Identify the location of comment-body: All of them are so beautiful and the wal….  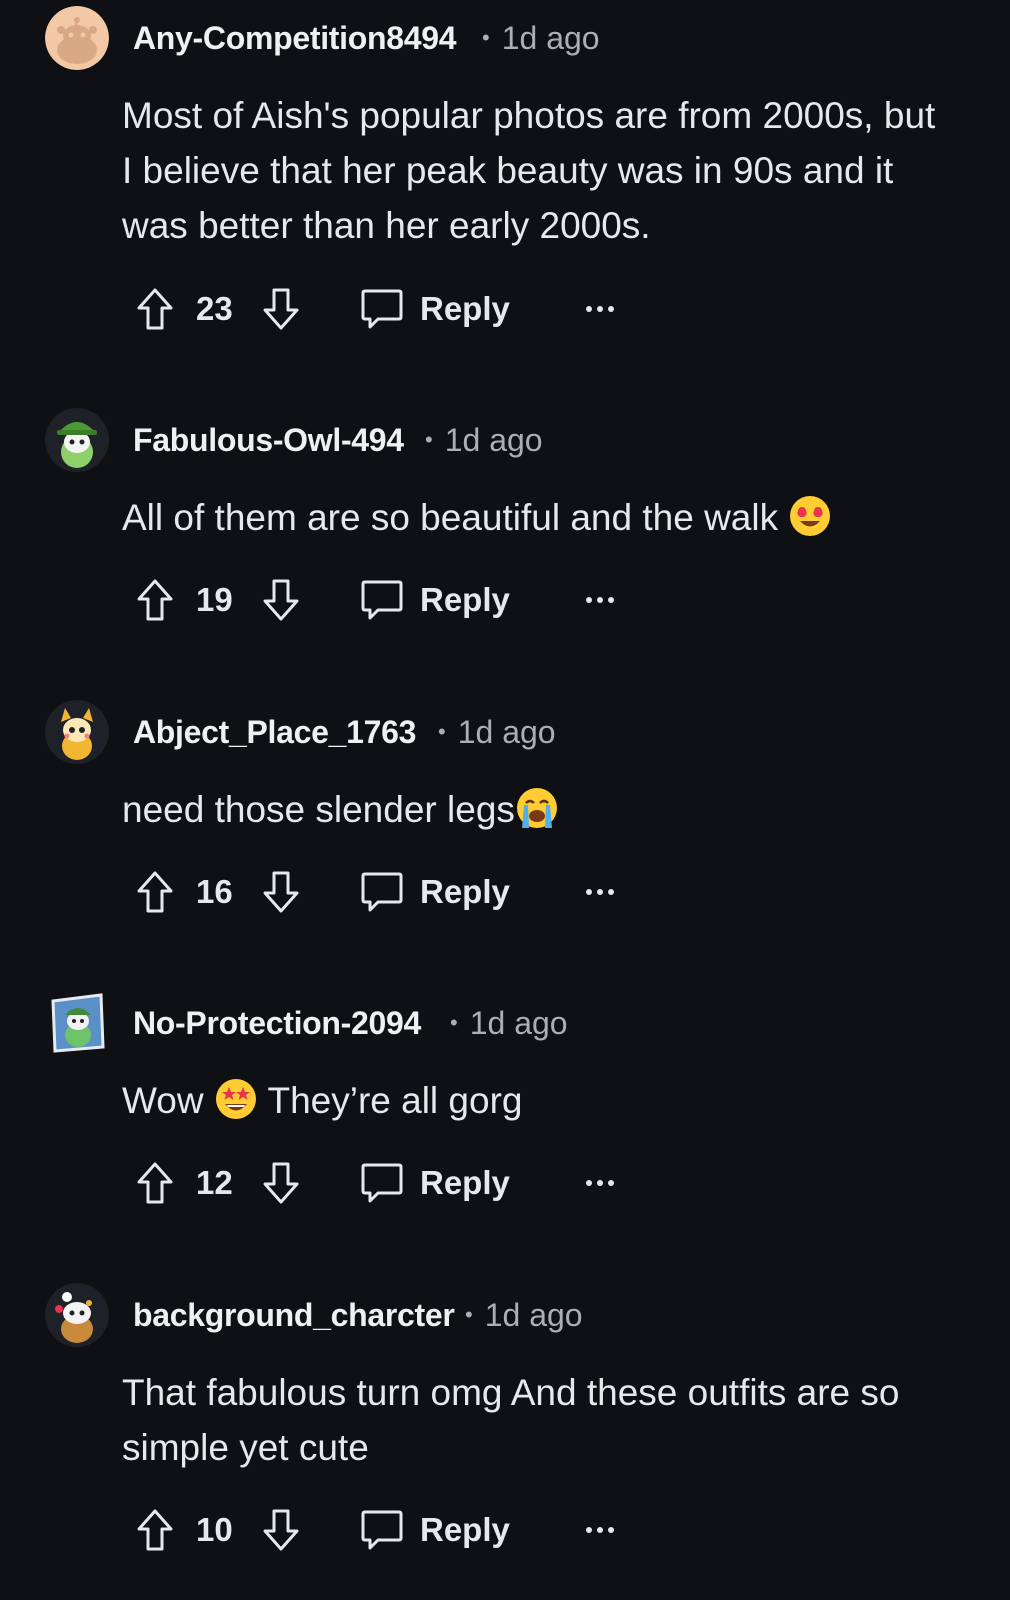
(537, 517).